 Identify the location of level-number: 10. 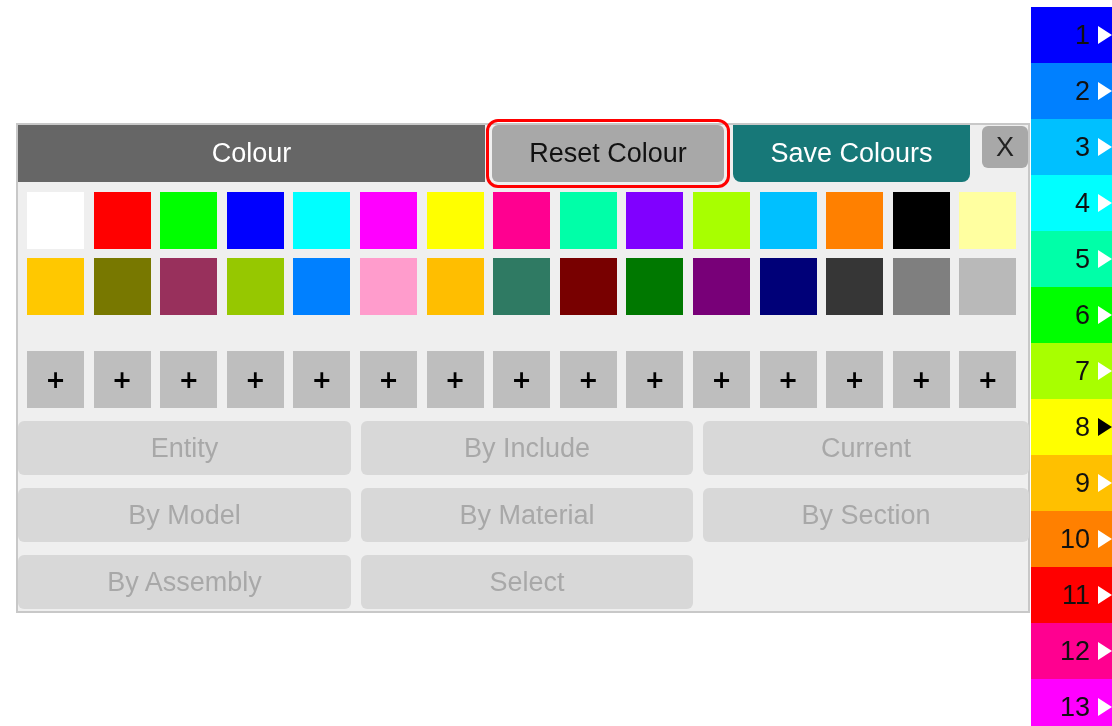
(1074, 539).